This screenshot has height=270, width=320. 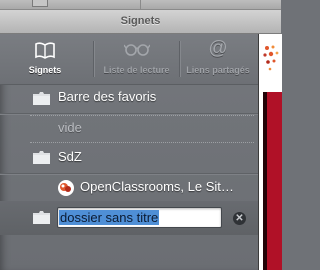 I want to click on glasses-icon, so click(x=136, y=50).